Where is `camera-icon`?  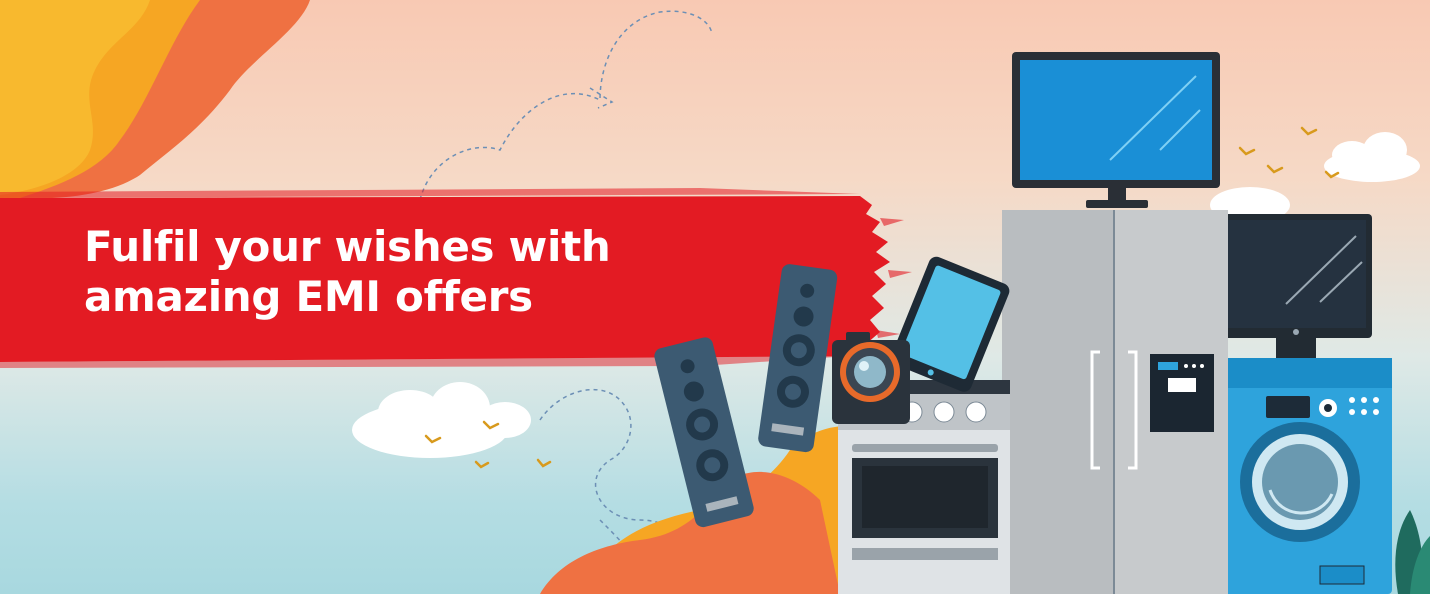
camera-icon is located at coordinates (871, 378).